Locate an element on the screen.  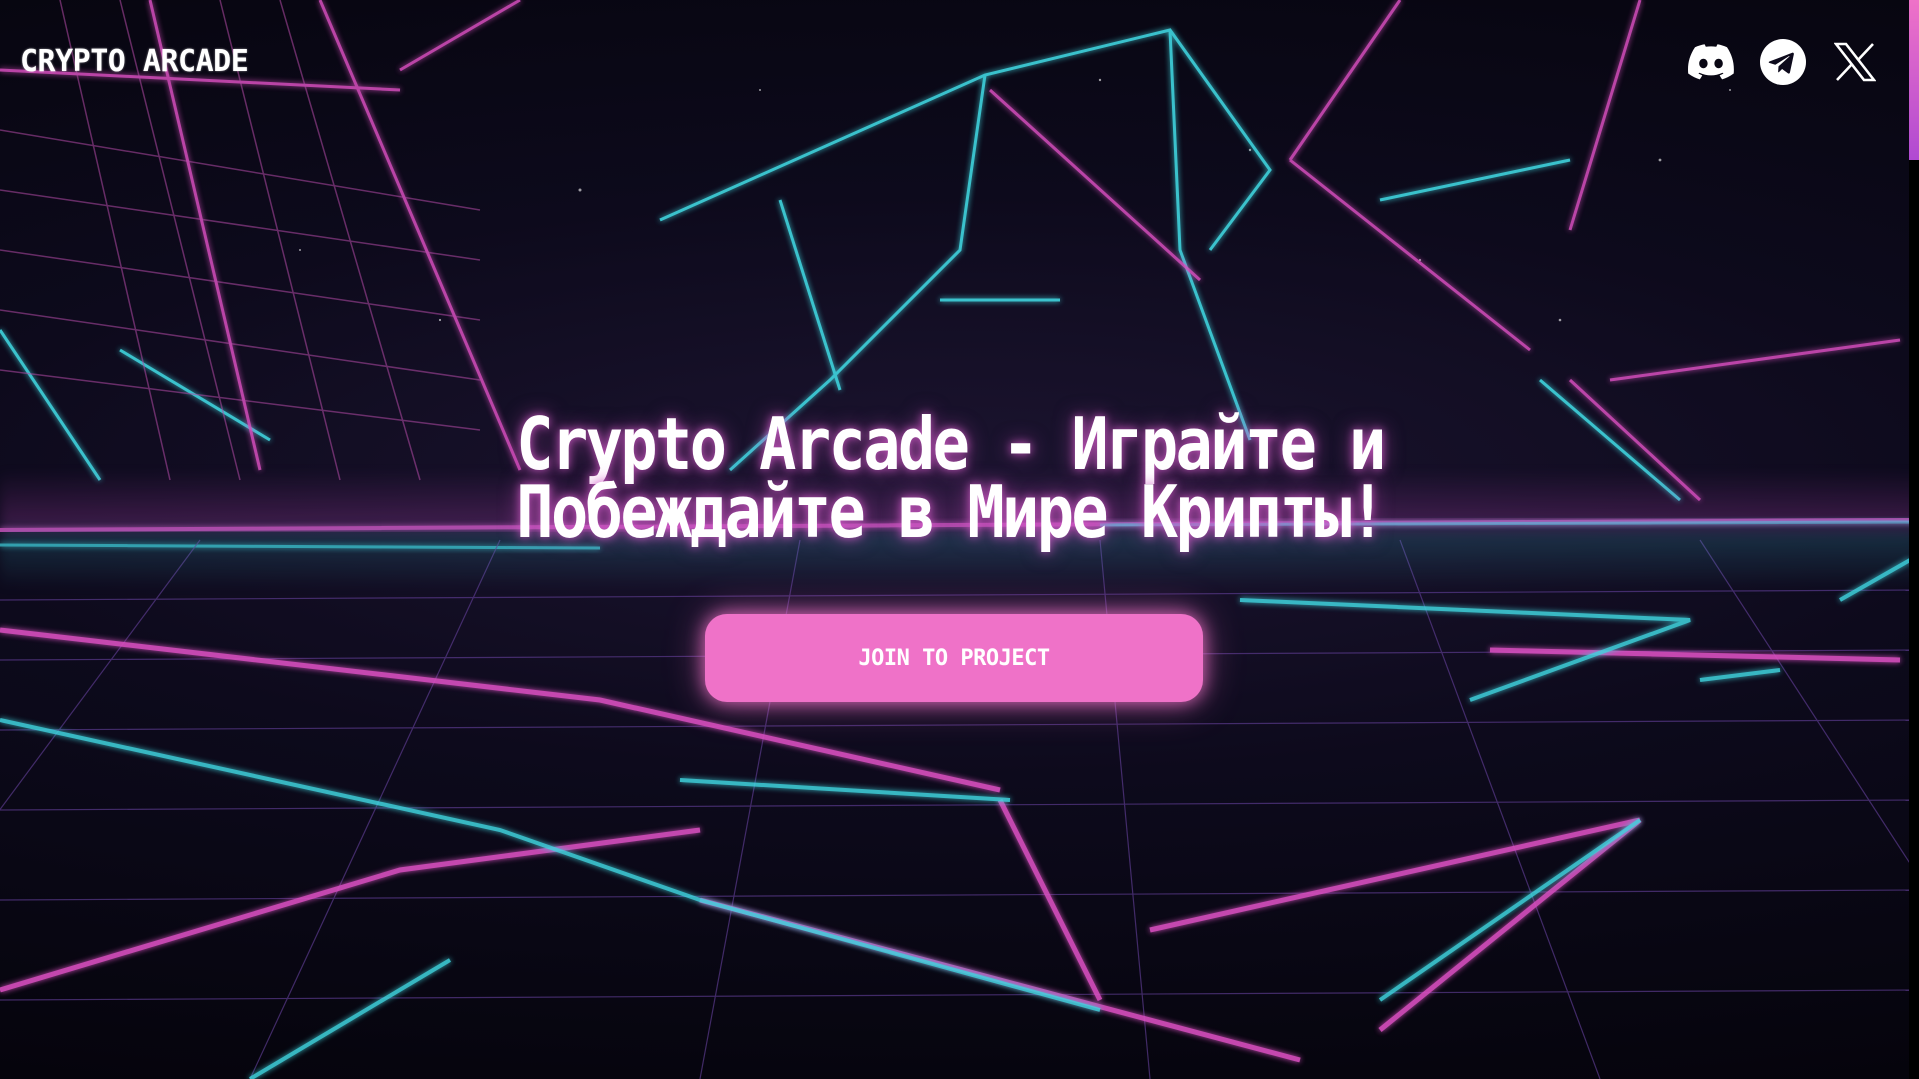
telegram-link is located at coordinates (1783, 62).